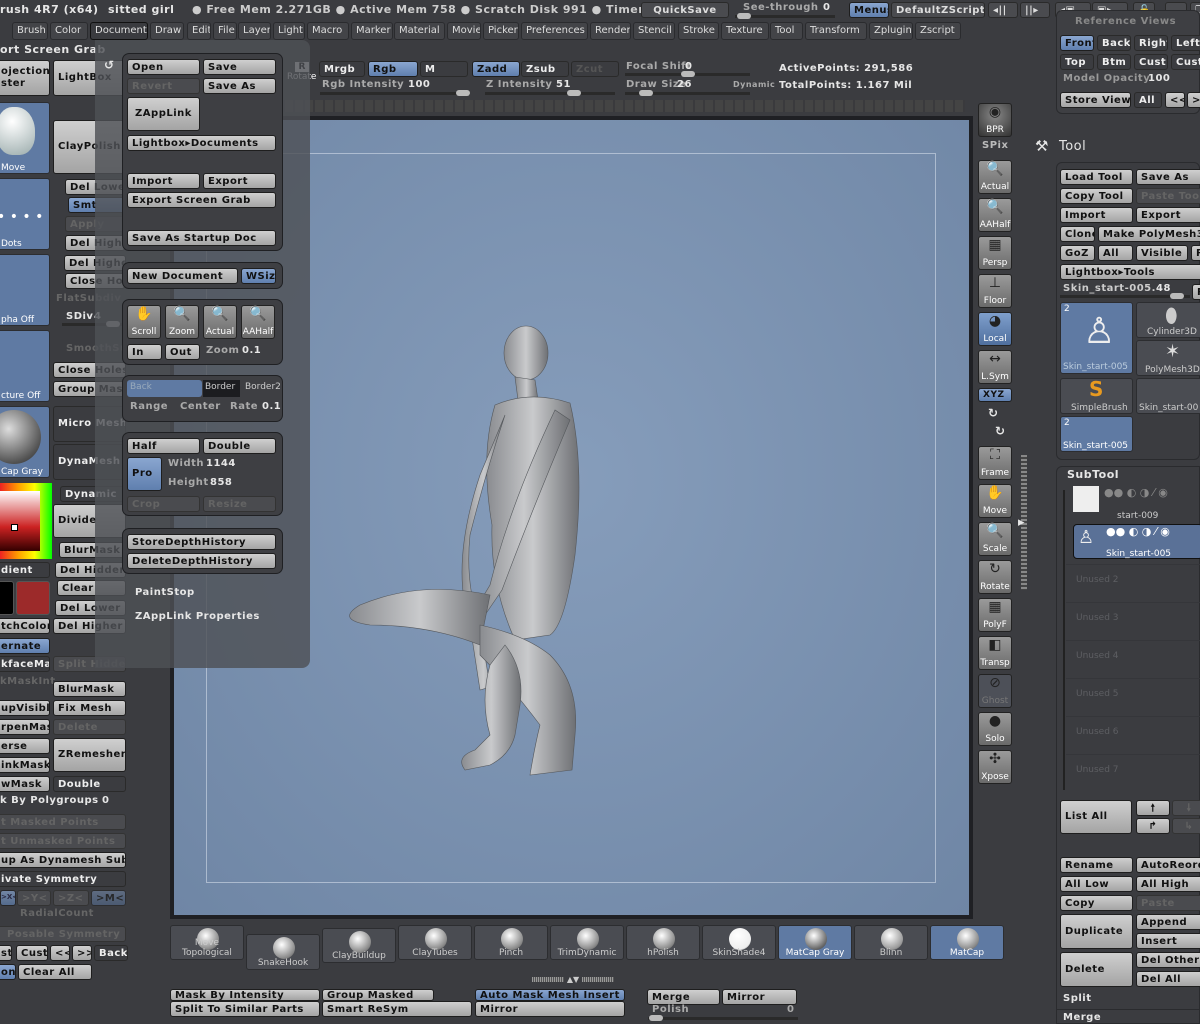 The width and height of the screenshot is (1200, 1024). Describe the element at coordinates (1168, 320) in the screenshot. I see `tool-thumb-cylinder3d: ⬮ Cylinder3D` at that location.